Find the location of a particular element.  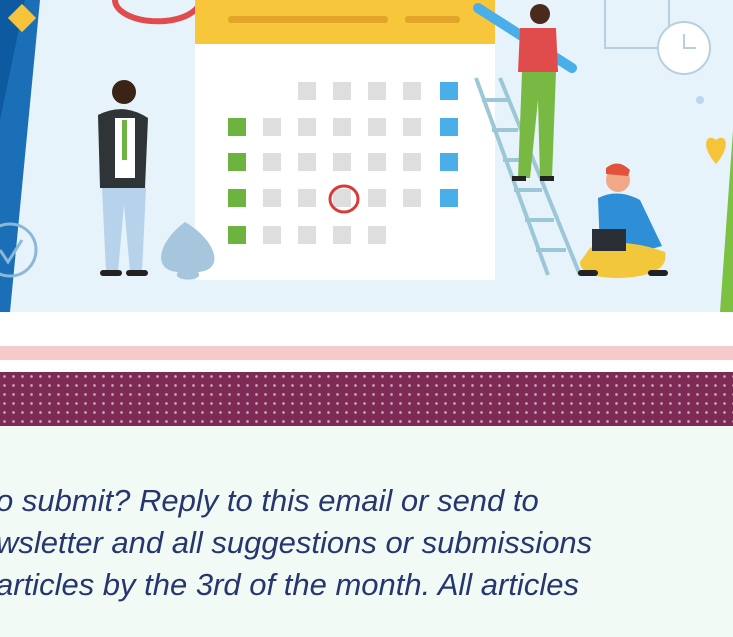

sitting-person-figure is located at coordinates (623, 220).